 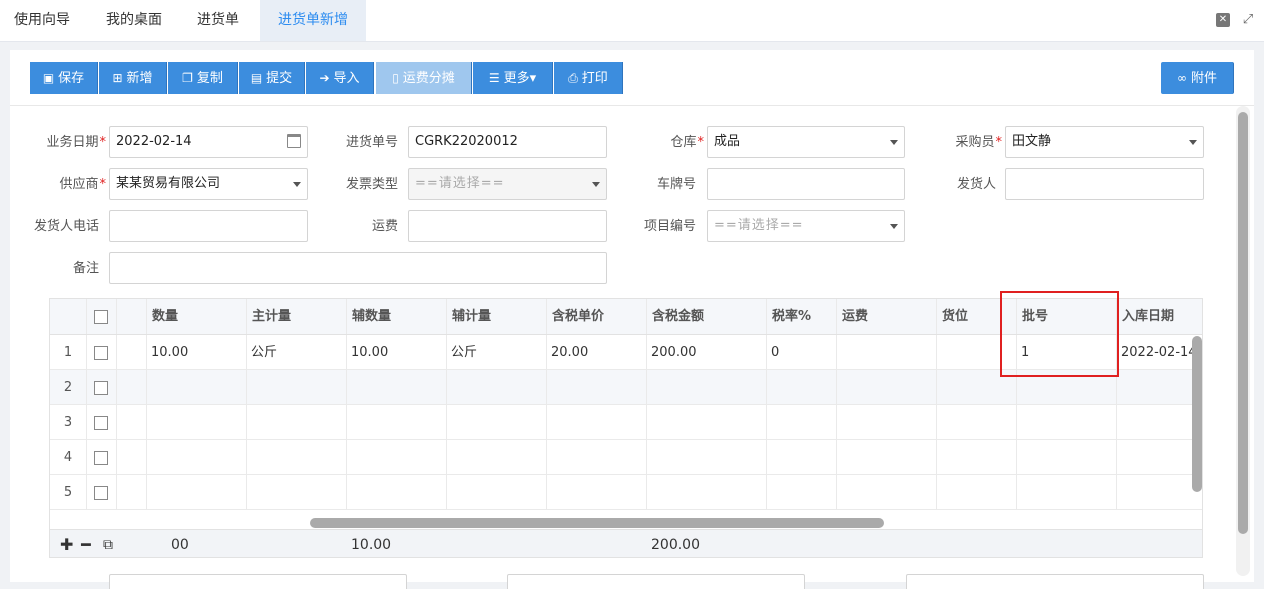 What do you see at coordinates (297, 316) in the screenshot?
I see `col-unit: 主计量` at bounding box center [297, 316].